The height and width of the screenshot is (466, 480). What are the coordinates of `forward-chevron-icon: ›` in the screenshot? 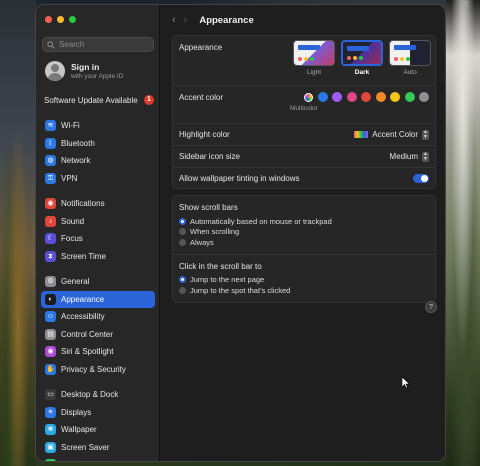 It's located at (186, 20).